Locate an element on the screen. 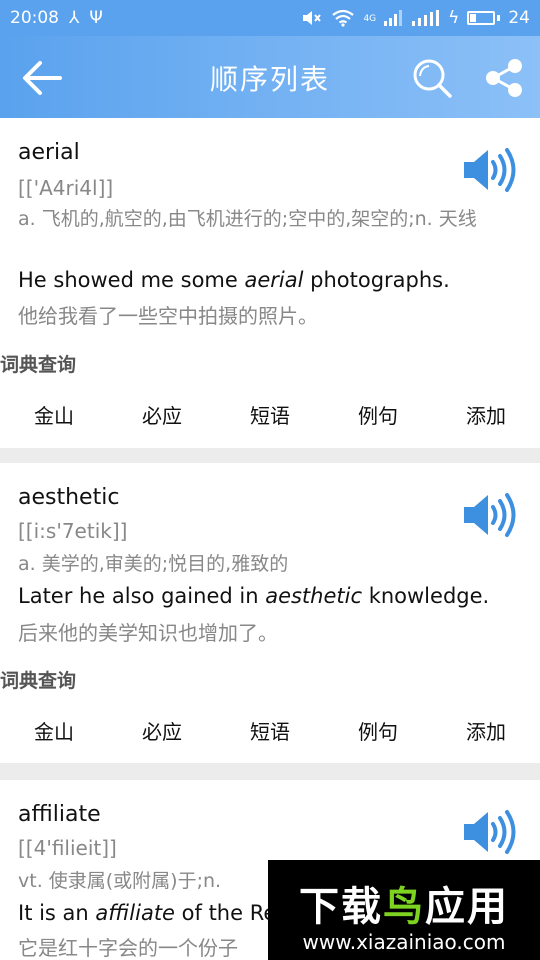 This screenshot has width=540, height=960. usb-icon: Ψ is located at coordinates (96, 17).